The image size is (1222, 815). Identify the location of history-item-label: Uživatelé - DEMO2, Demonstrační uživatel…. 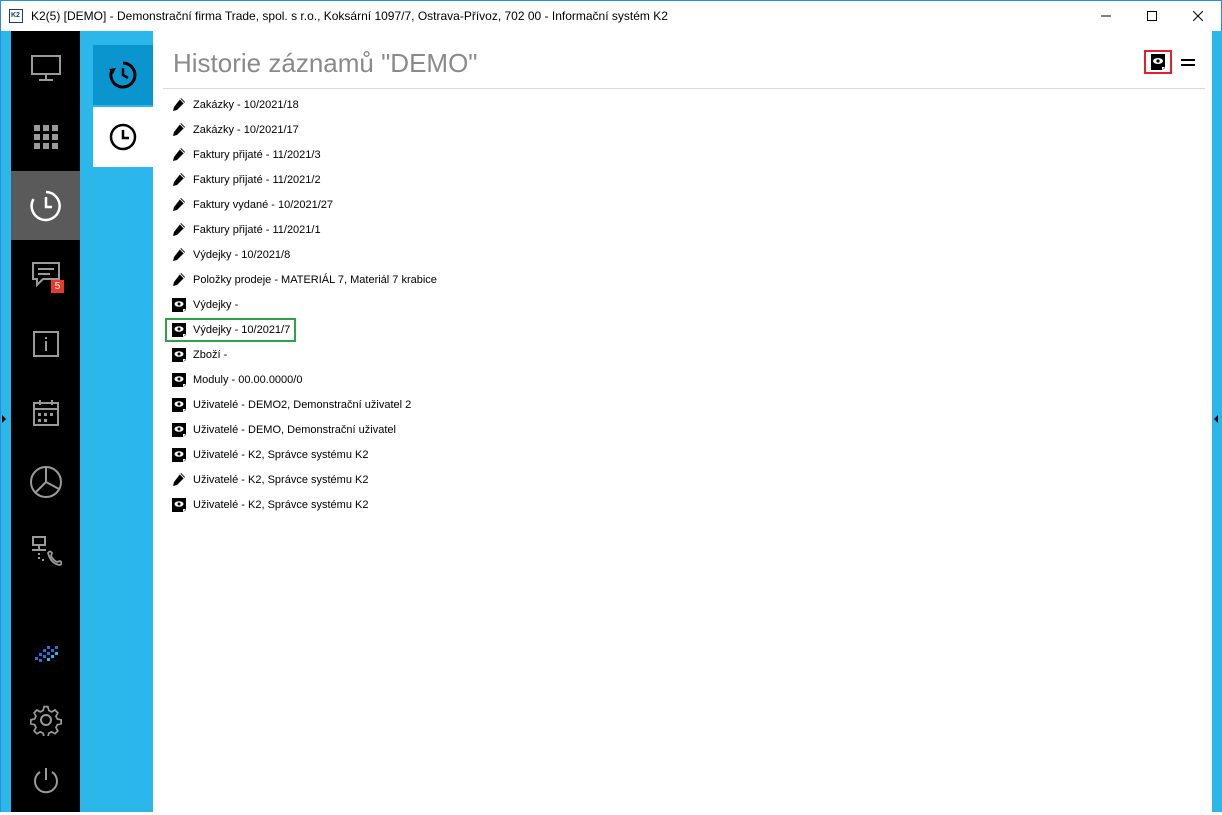
(302, 404).